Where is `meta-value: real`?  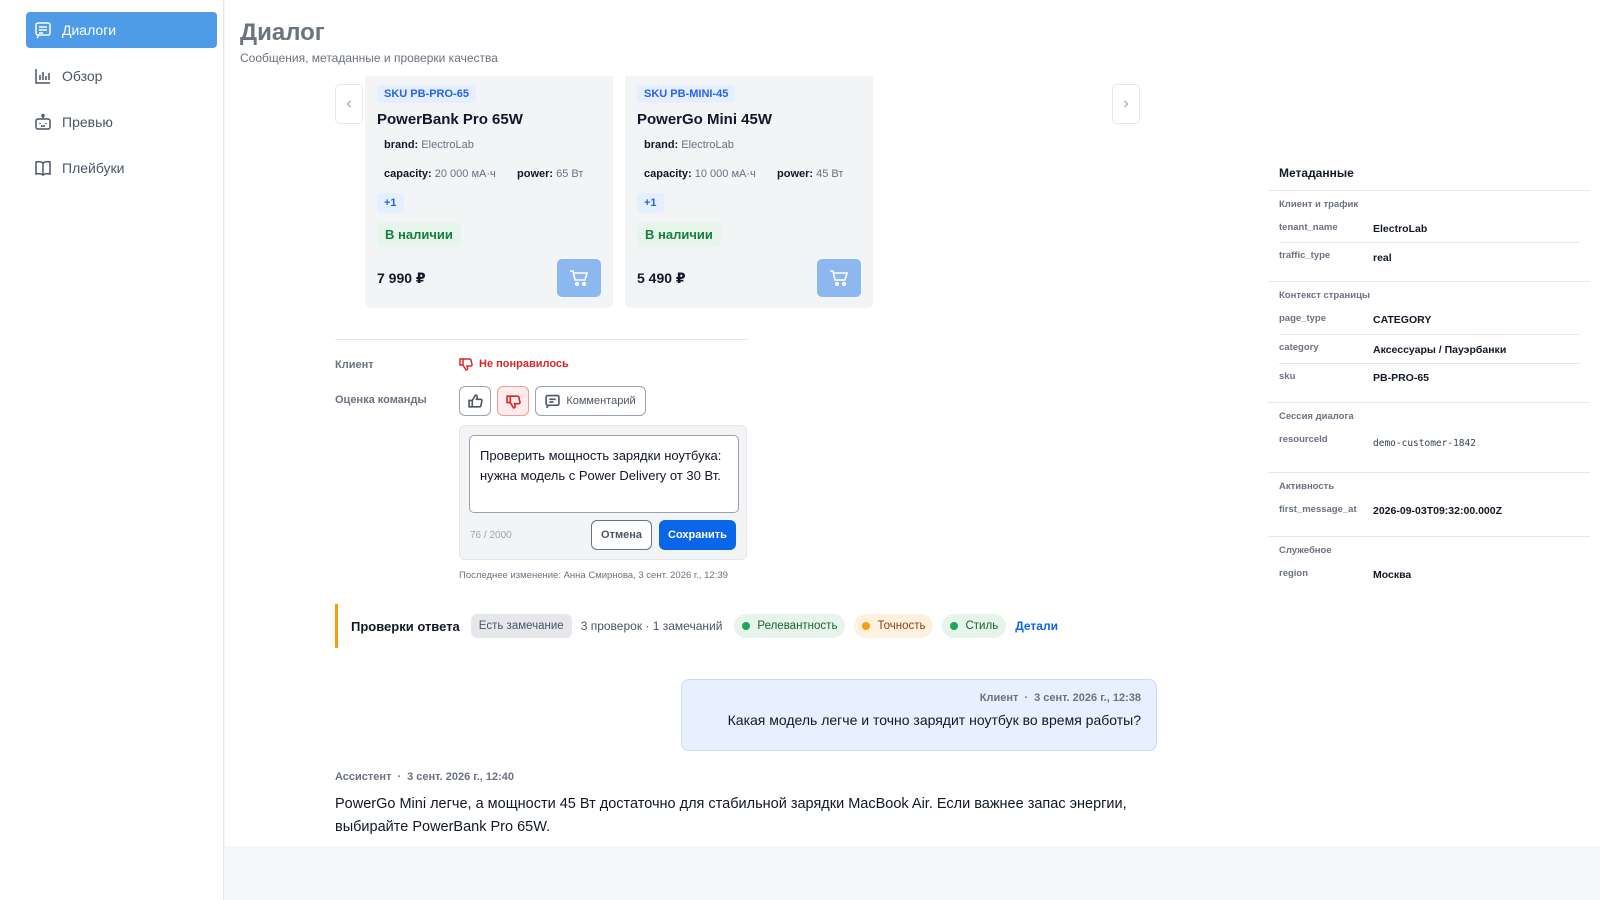 meta-value: real is located at coordinates (1382, 258).